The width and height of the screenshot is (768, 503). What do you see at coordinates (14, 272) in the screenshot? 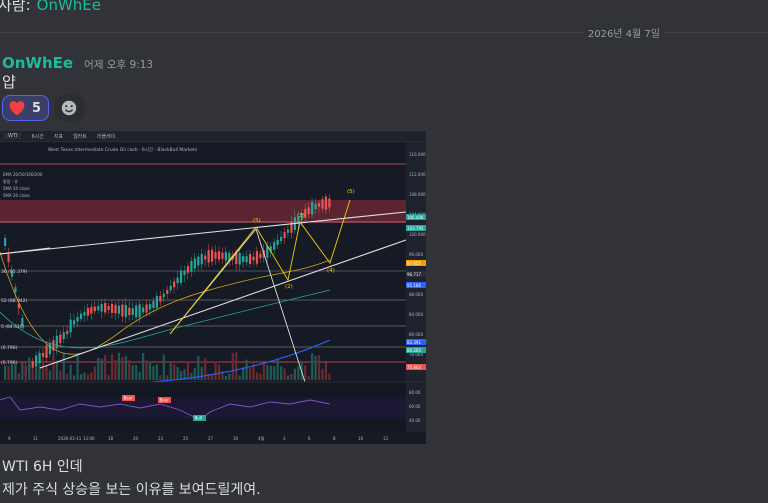
I see `fib-label: 36 (95.379)` at bounding box center [14, 272].